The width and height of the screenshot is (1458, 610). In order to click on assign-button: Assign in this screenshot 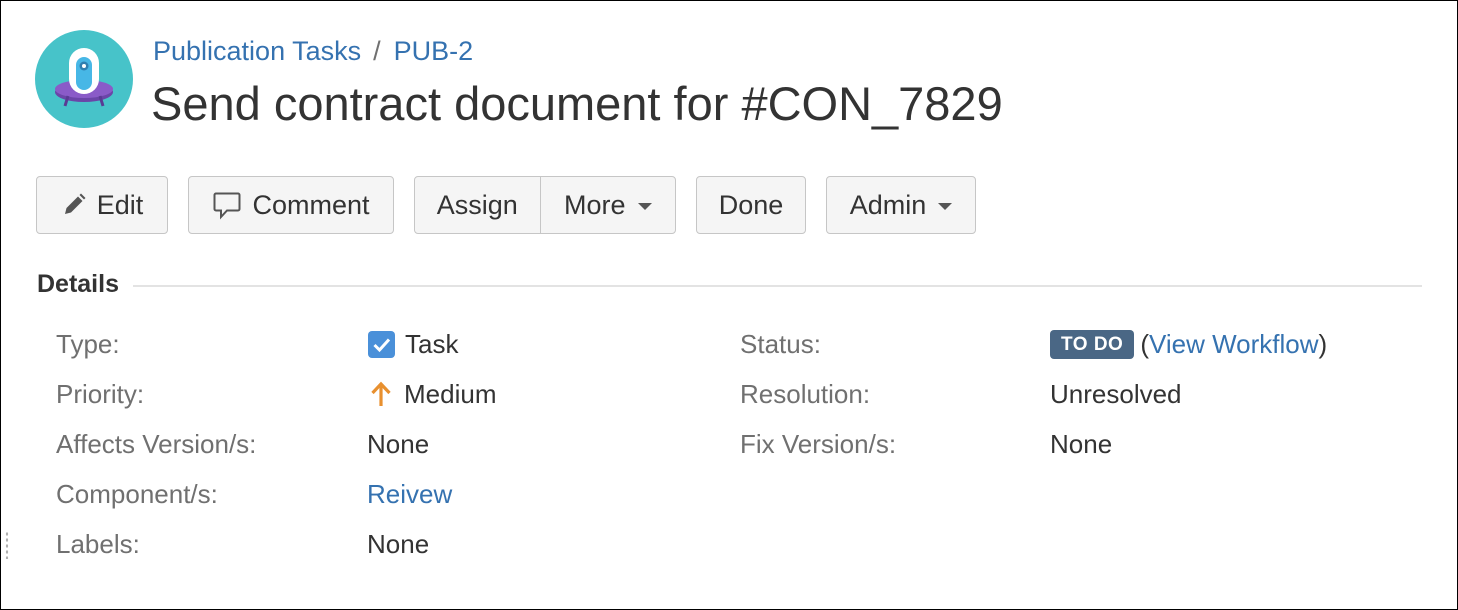, I will do `click(477, 205)`.